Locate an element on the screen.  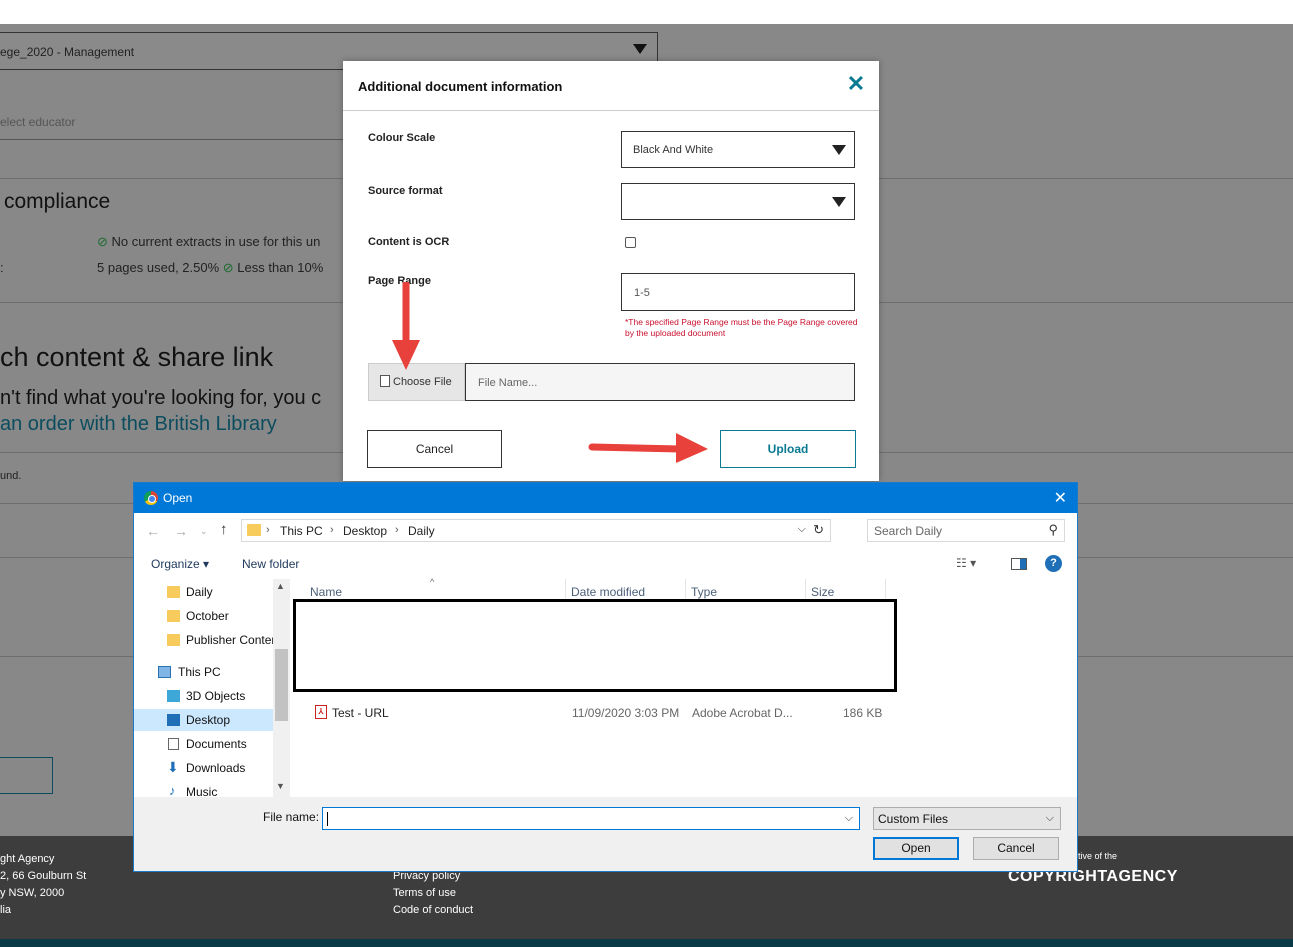
colour-scale-select: Black And White is located at coordinates (738, 149).